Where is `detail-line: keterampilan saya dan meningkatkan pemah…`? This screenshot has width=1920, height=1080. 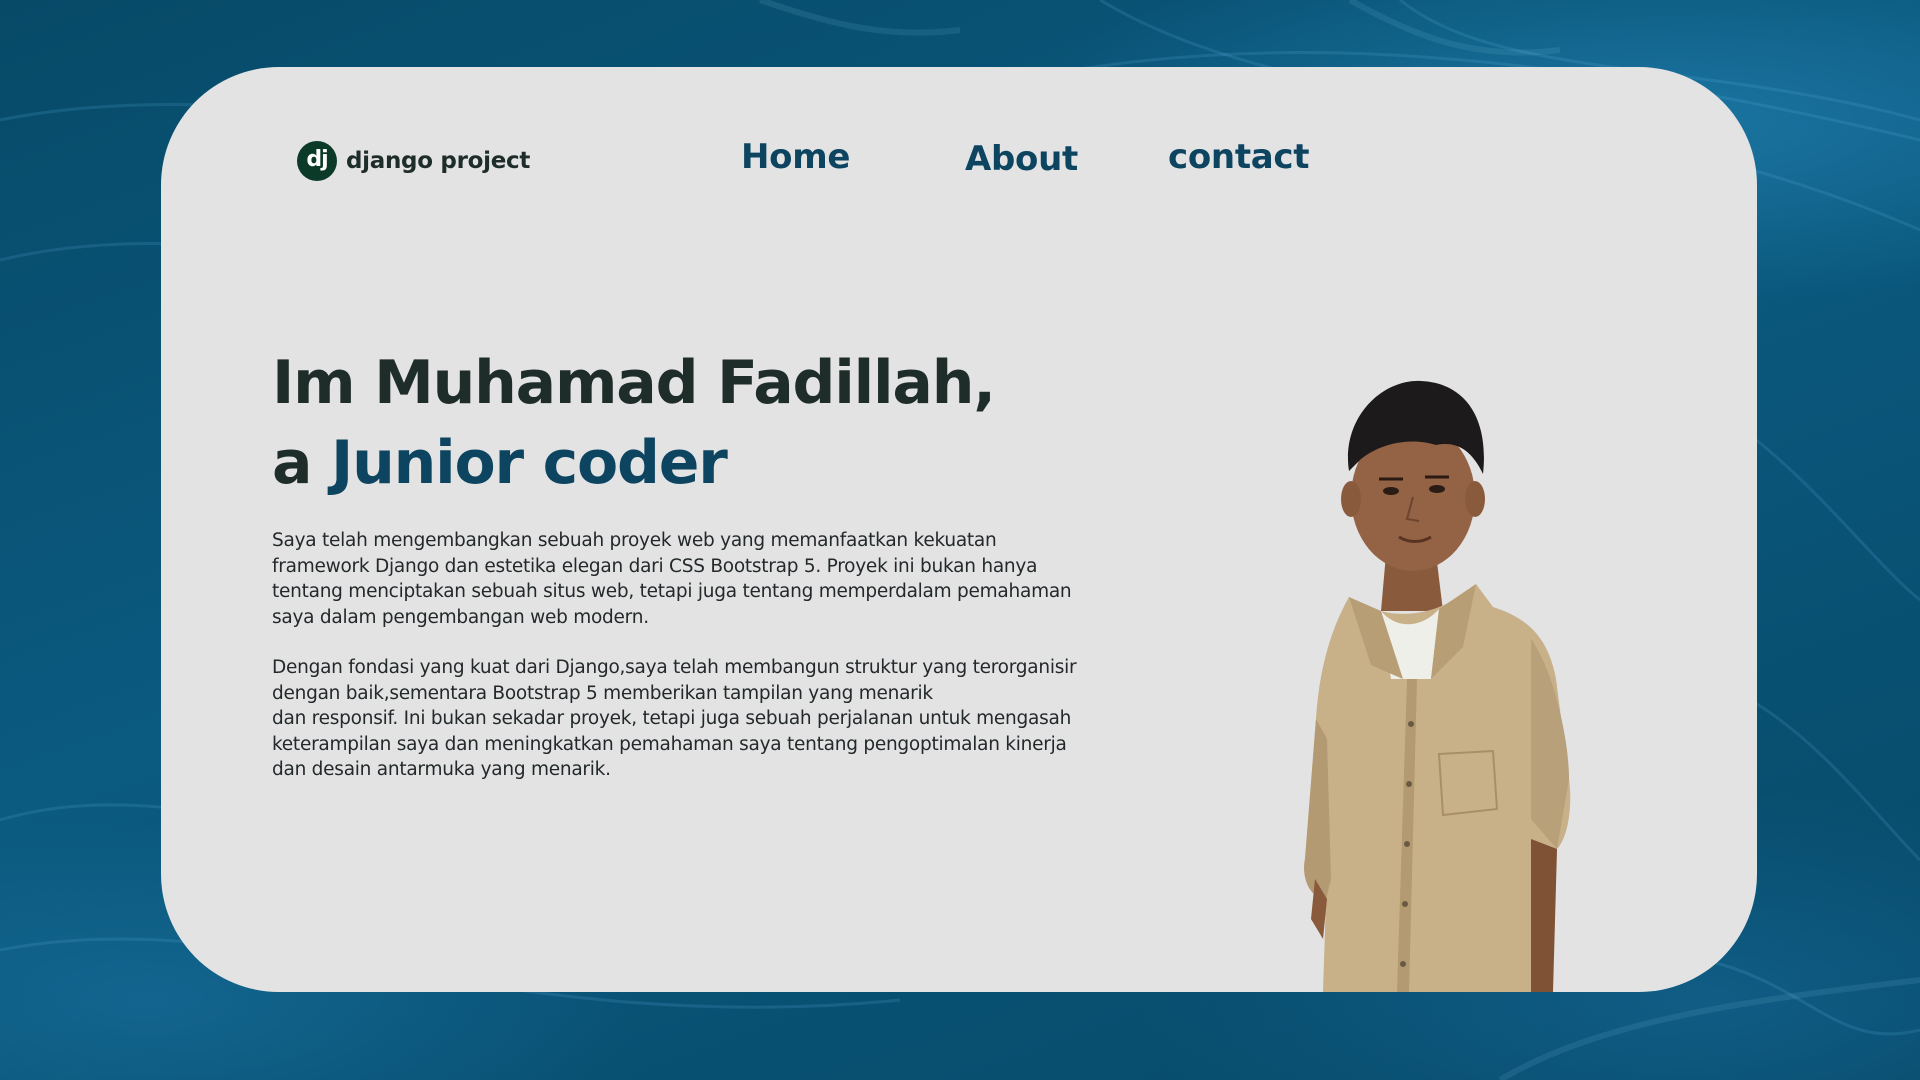 detail-line: keterampilan saya dan meningkatkan pemah… is located at coordinates (669, 744).